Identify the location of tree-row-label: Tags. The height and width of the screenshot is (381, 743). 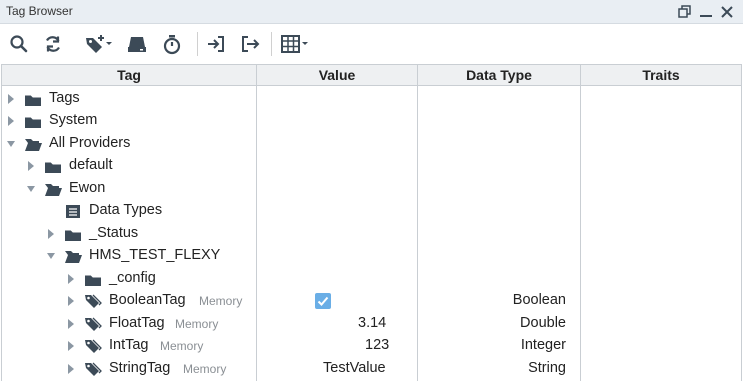
(64, 98).